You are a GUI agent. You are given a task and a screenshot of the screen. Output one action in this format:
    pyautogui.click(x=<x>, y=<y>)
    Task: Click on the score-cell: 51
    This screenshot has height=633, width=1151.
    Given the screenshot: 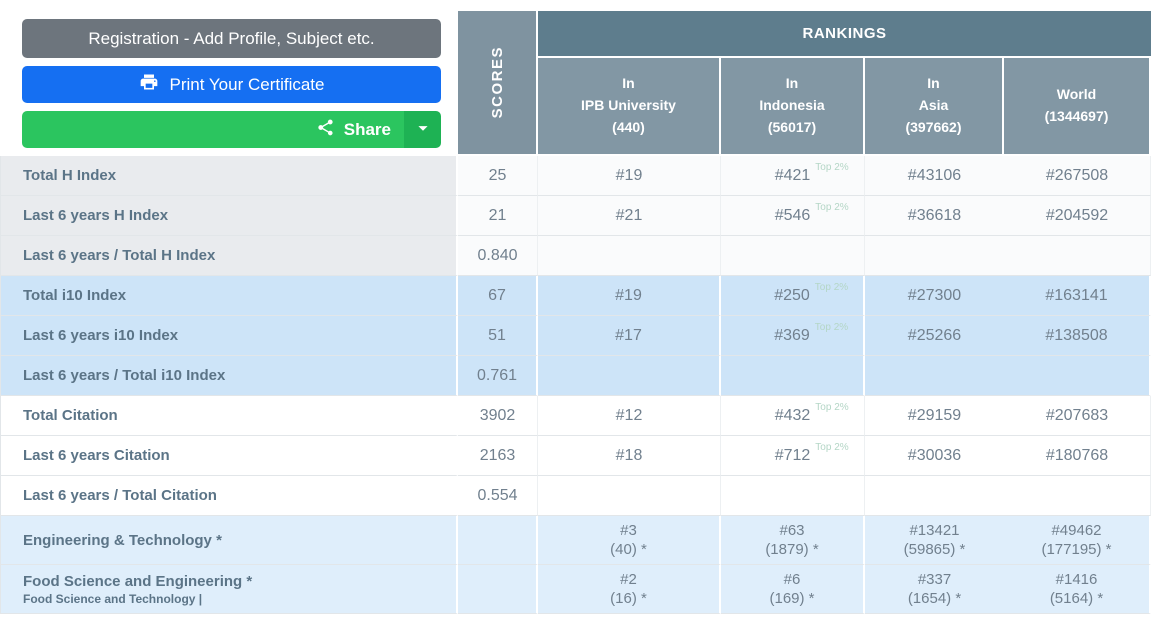 What is the action you would take?
    pyautogui.click(x=498, y=336)
    